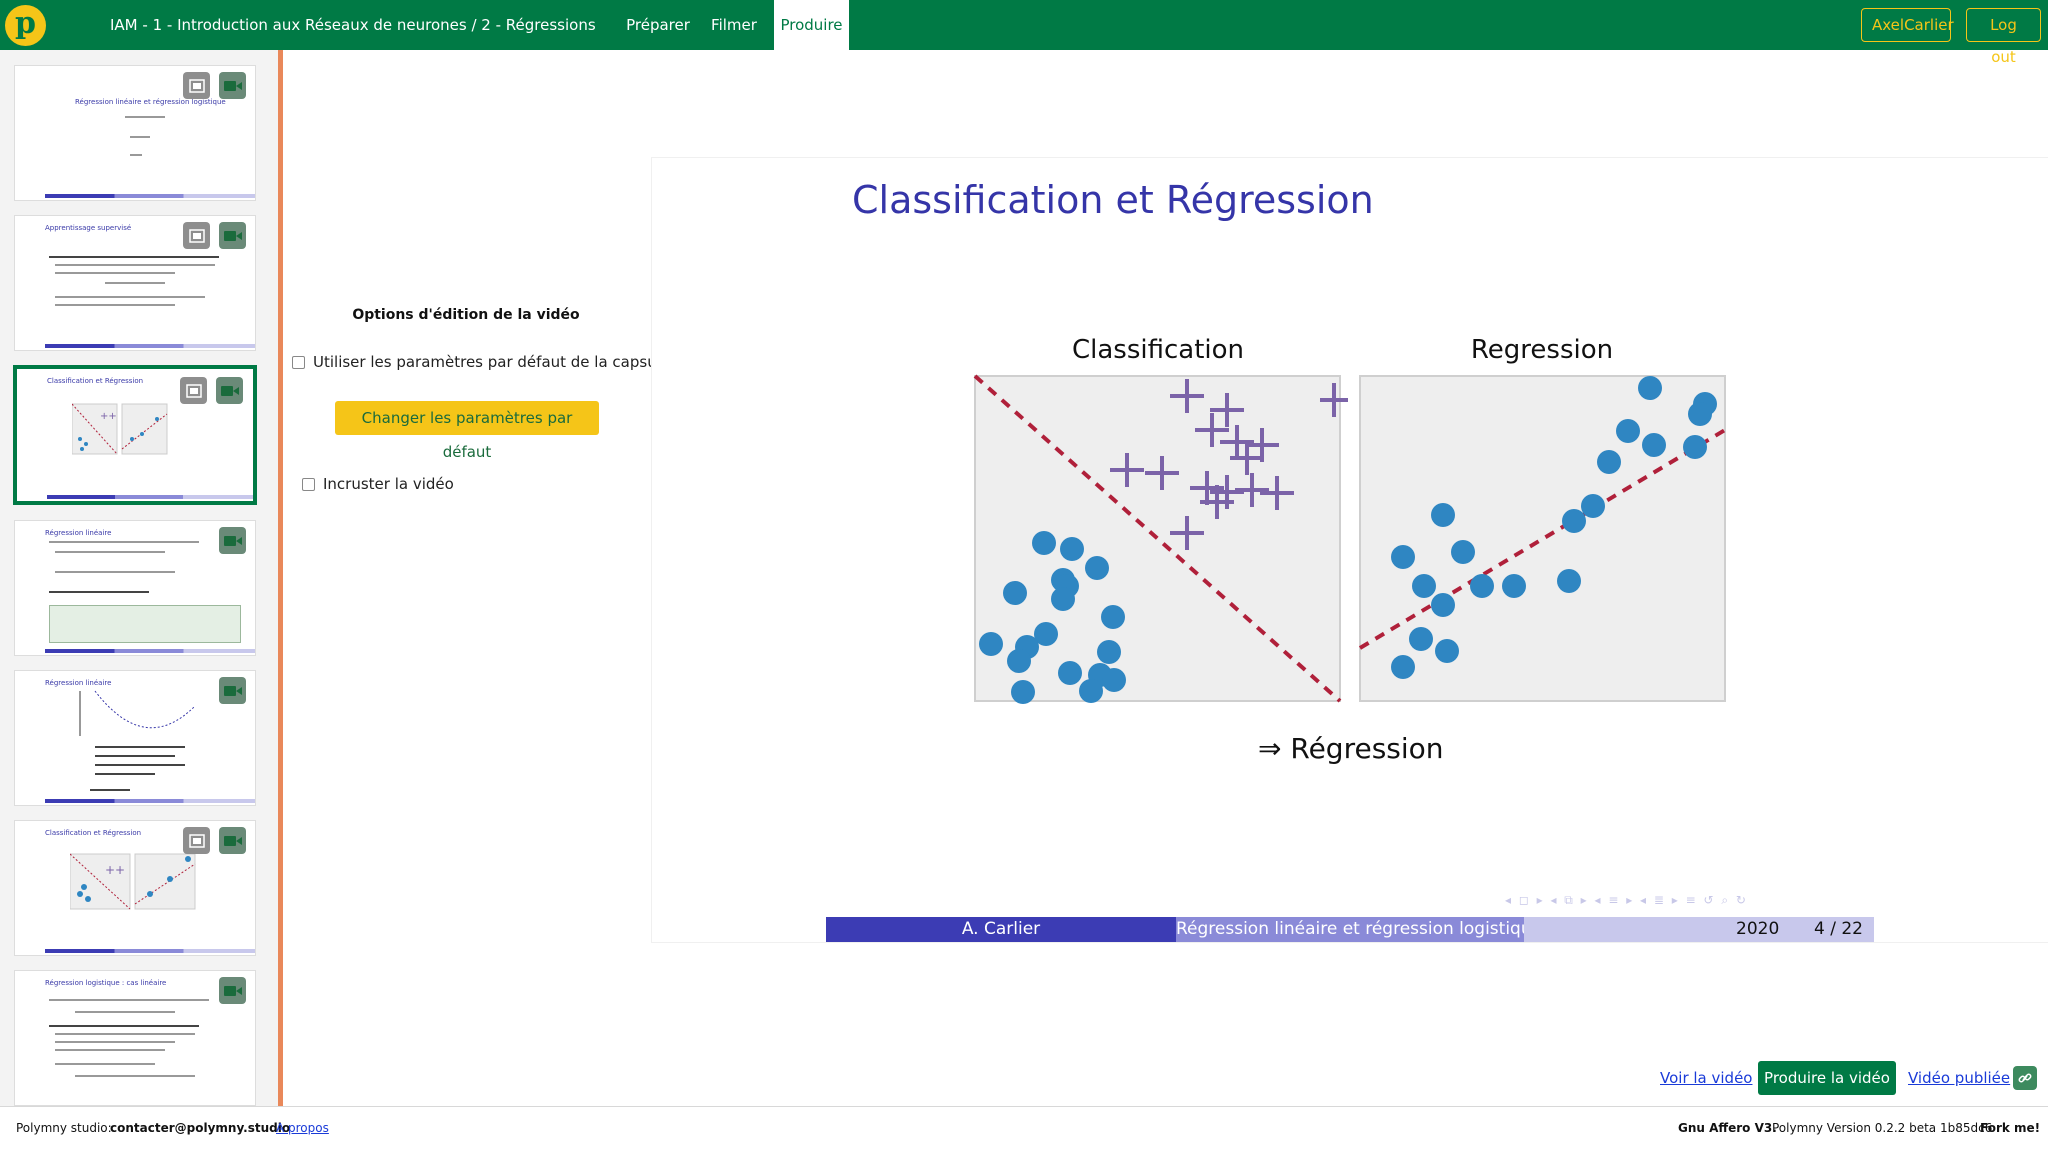 The height and width of the screenshot is (1151, 2048). What do you see at coordinates (467, 431) in the screenshot?
I see `change-default-settings-button: Changer les paramètres par défaut` at bounding box center [467, 431].